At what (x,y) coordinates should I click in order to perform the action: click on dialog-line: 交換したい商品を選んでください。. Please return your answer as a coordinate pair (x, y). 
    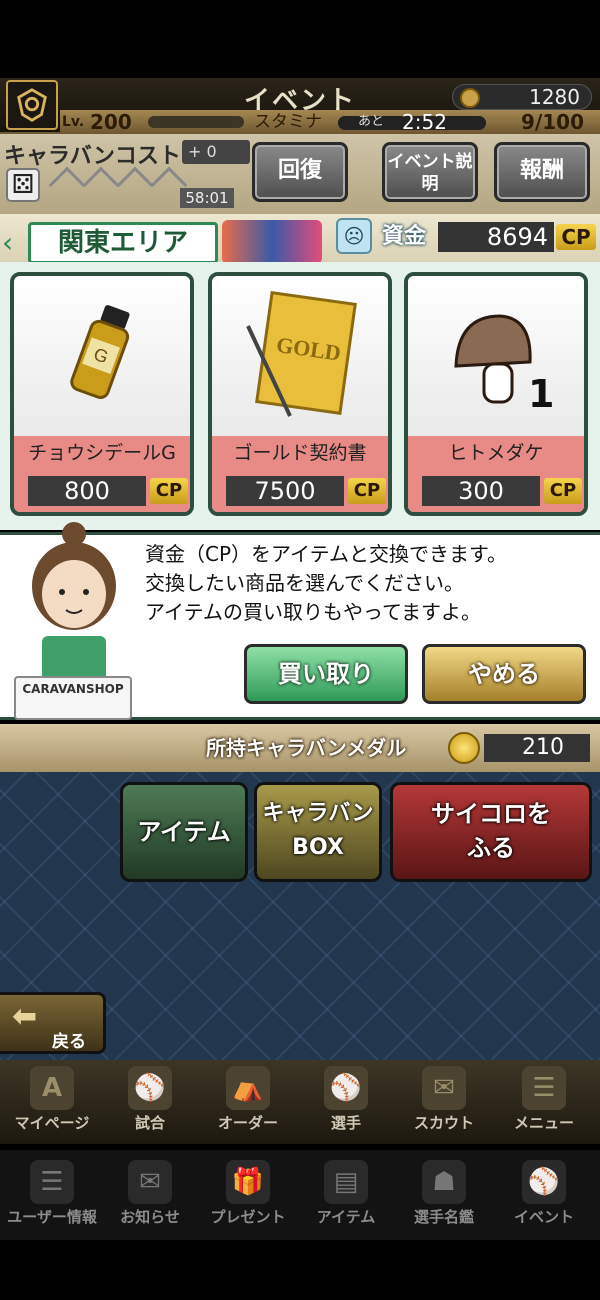
    Looking at the image, I should click on (304, 583).